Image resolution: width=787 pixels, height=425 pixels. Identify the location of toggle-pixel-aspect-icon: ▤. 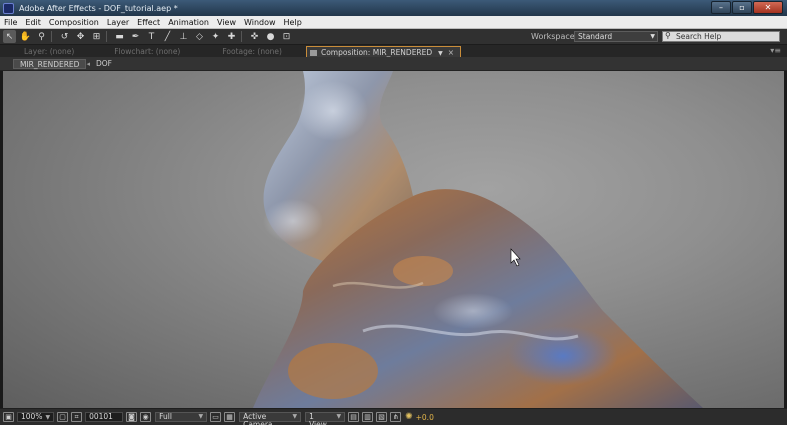
(354, 417).